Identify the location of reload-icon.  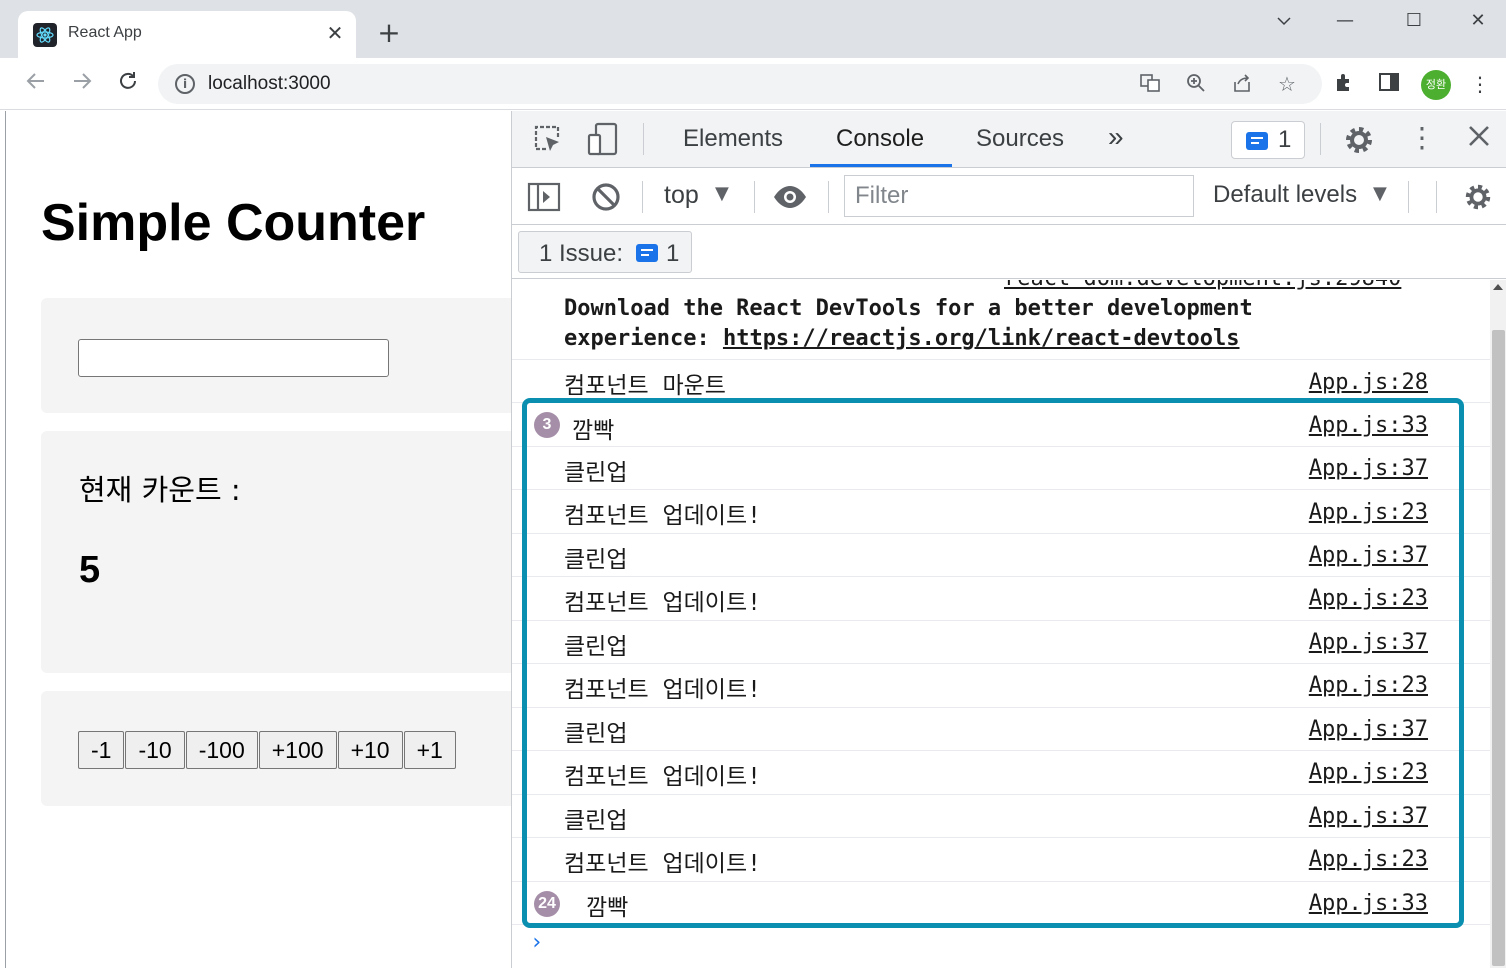
(128, 84).